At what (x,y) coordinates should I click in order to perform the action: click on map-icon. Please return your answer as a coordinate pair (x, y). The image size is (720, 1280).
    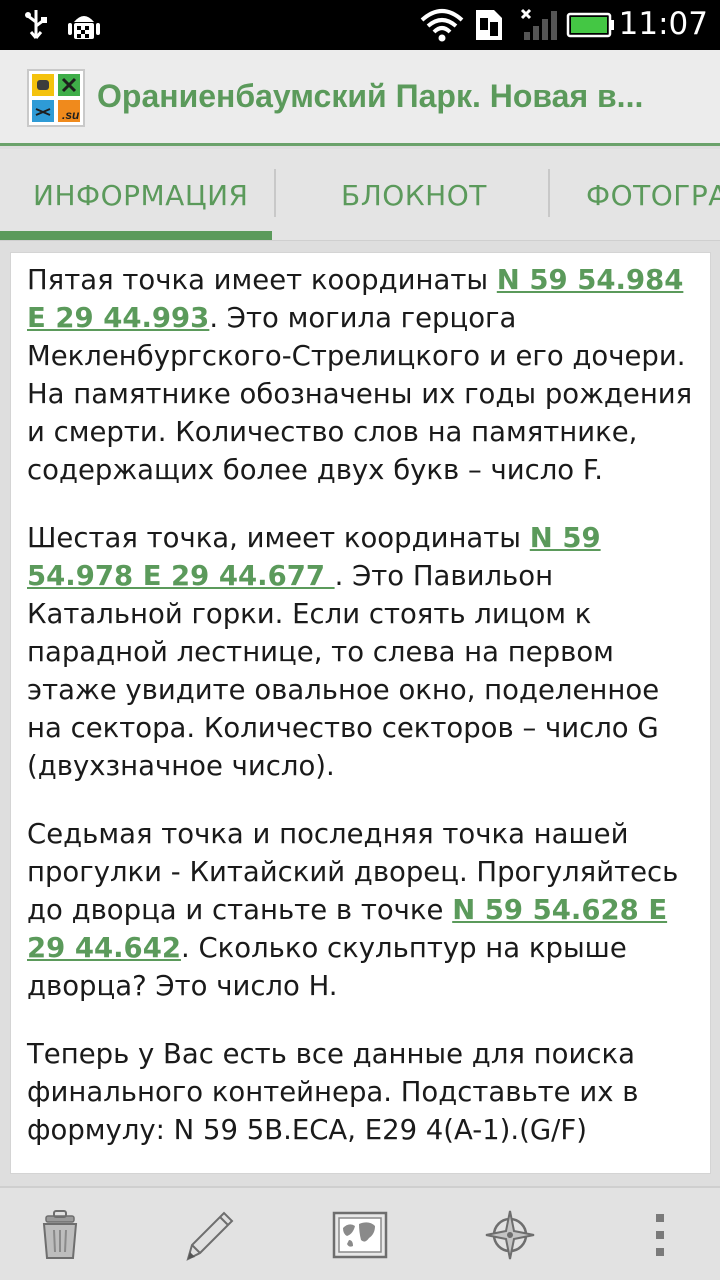
    Looking at the image, I should click on (360, 1235).